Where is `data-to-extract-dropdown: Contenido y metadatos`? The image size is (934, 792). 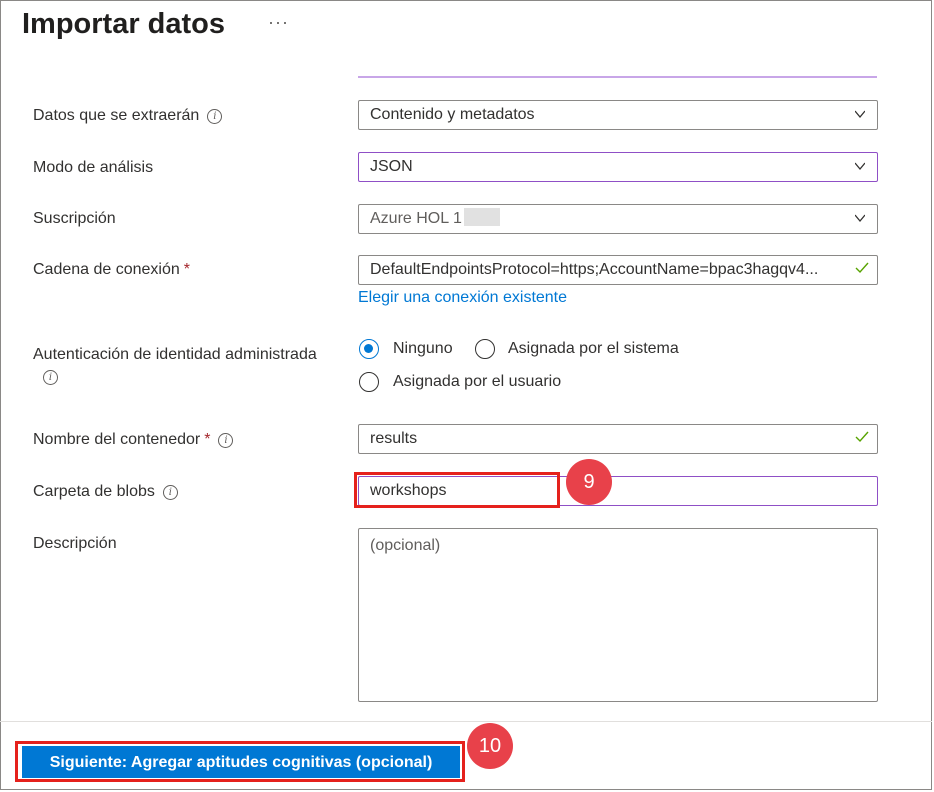
data-to-extract-dropdown: Contenido y metadatos is located at coordinates (618, 115).